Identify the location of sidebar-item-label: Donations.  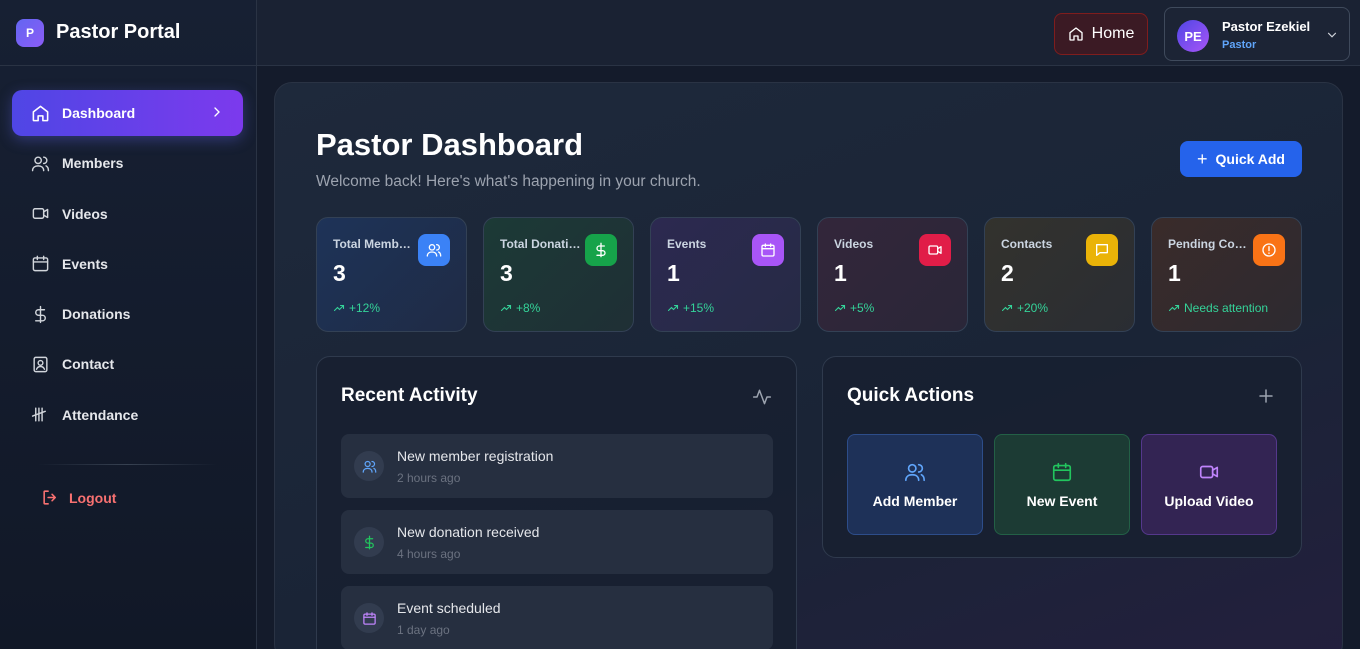
(96, 314).